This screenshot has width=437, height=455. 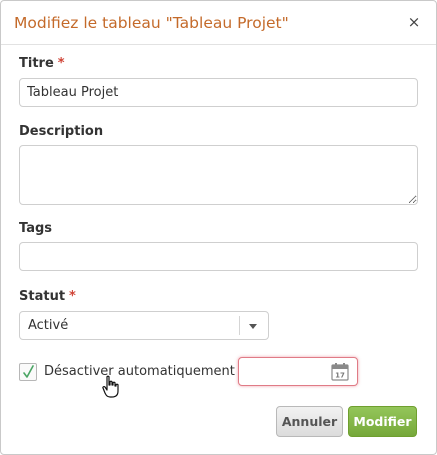 What do you see at coordinates (239, 325) in the screenshot?
I see `select-divider` at bounding box center [239, 325].